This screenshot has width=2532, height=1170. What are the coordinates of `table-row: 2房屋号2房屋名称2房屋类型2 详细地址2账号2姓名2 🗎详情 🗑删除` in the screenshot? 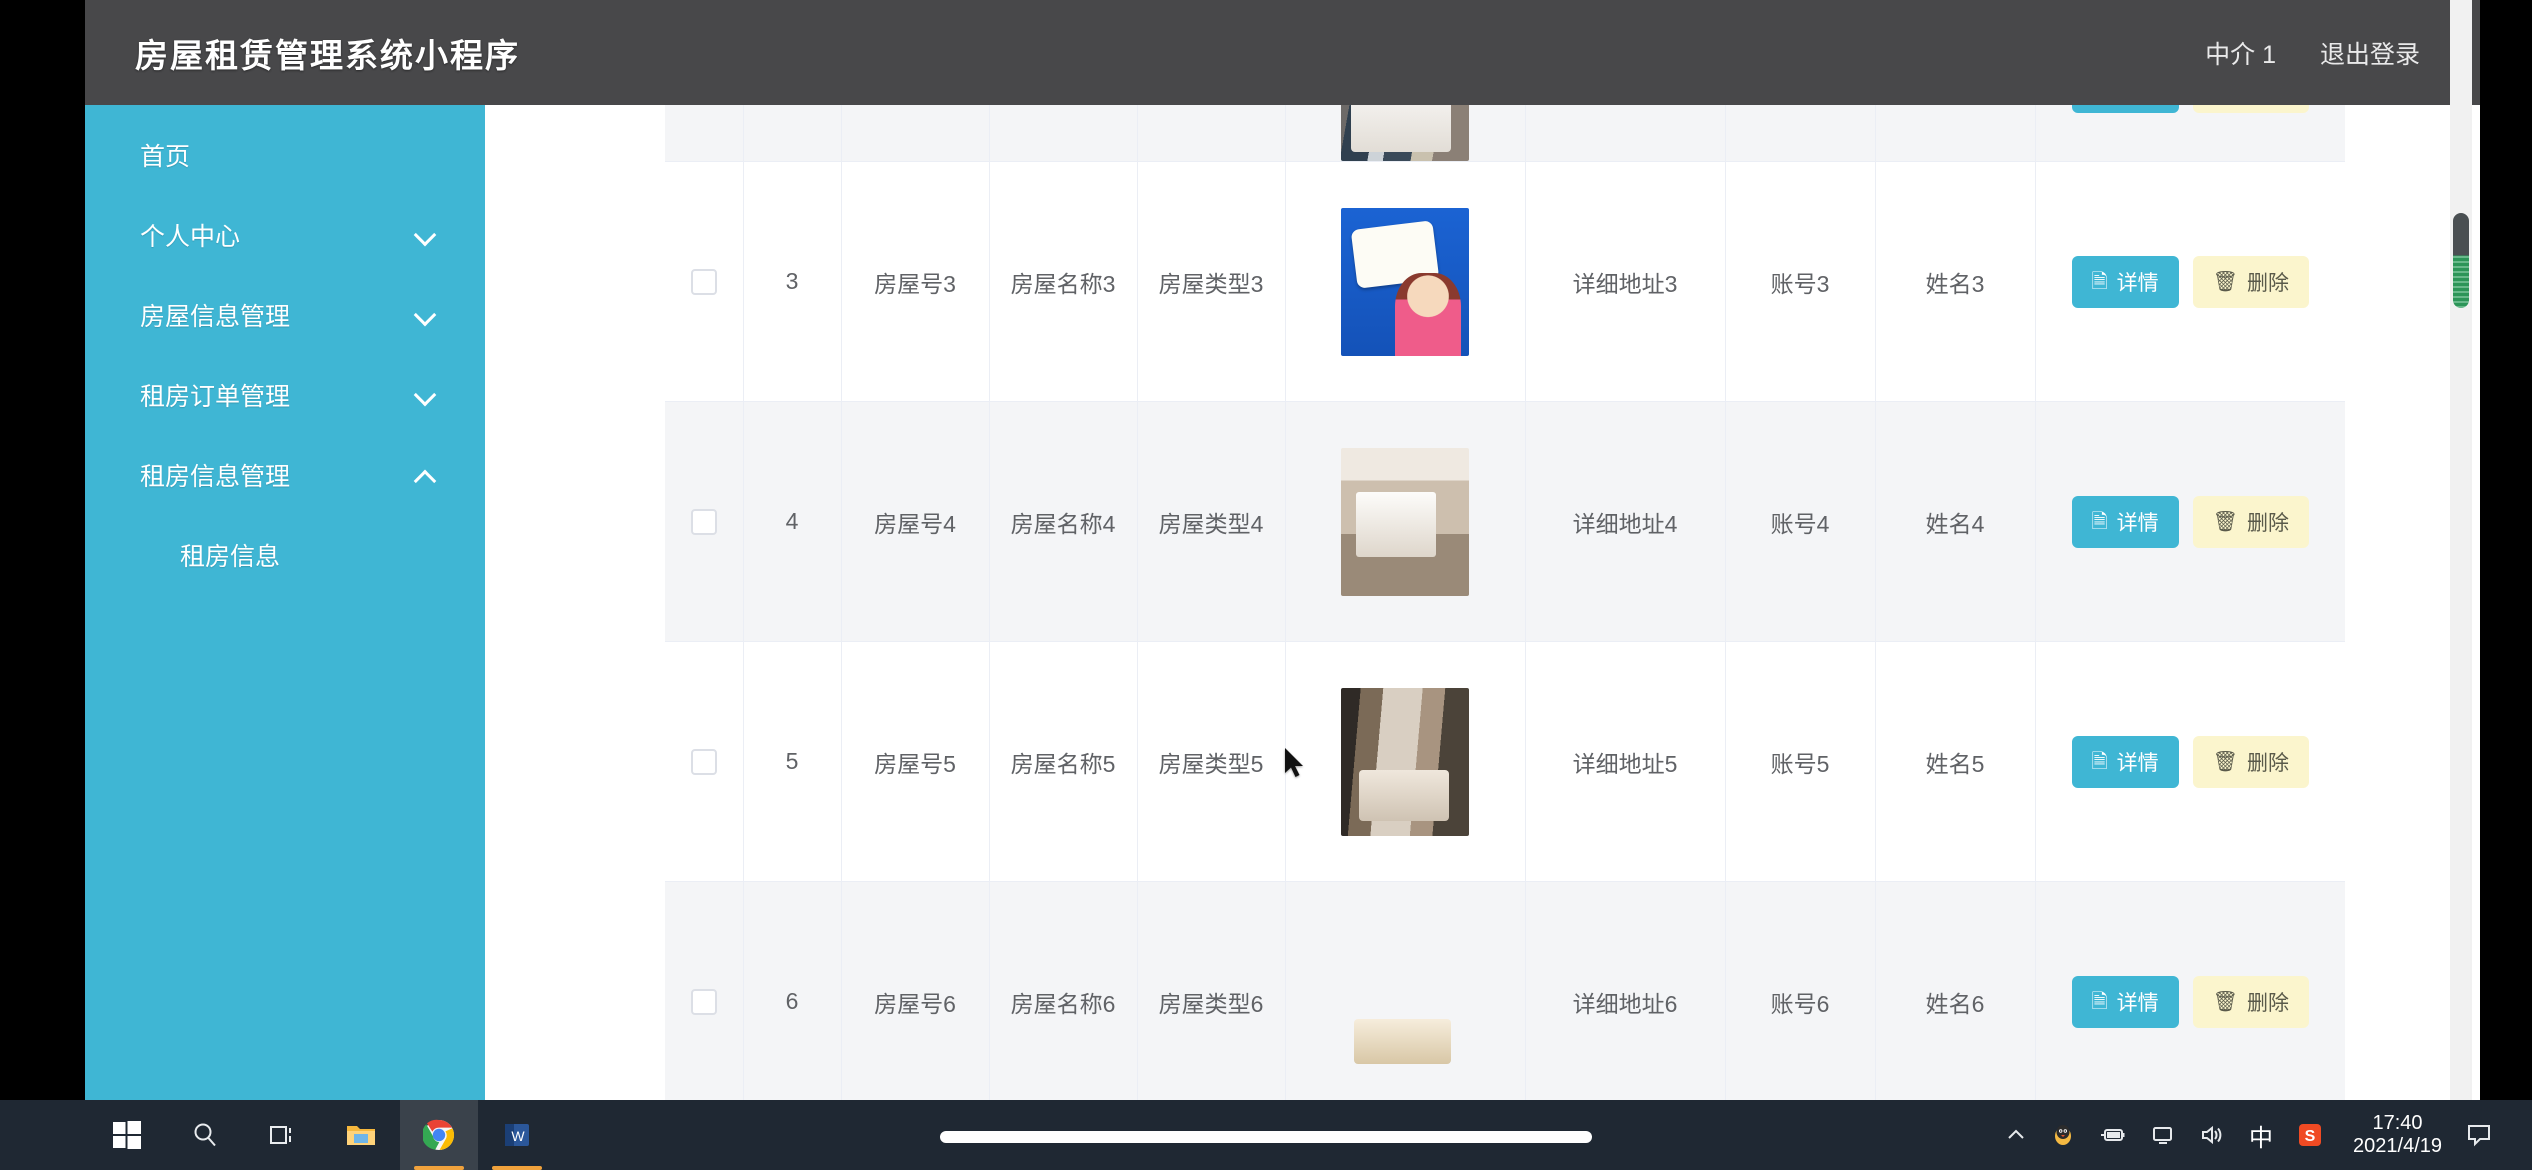 It's located at (1505, 133).